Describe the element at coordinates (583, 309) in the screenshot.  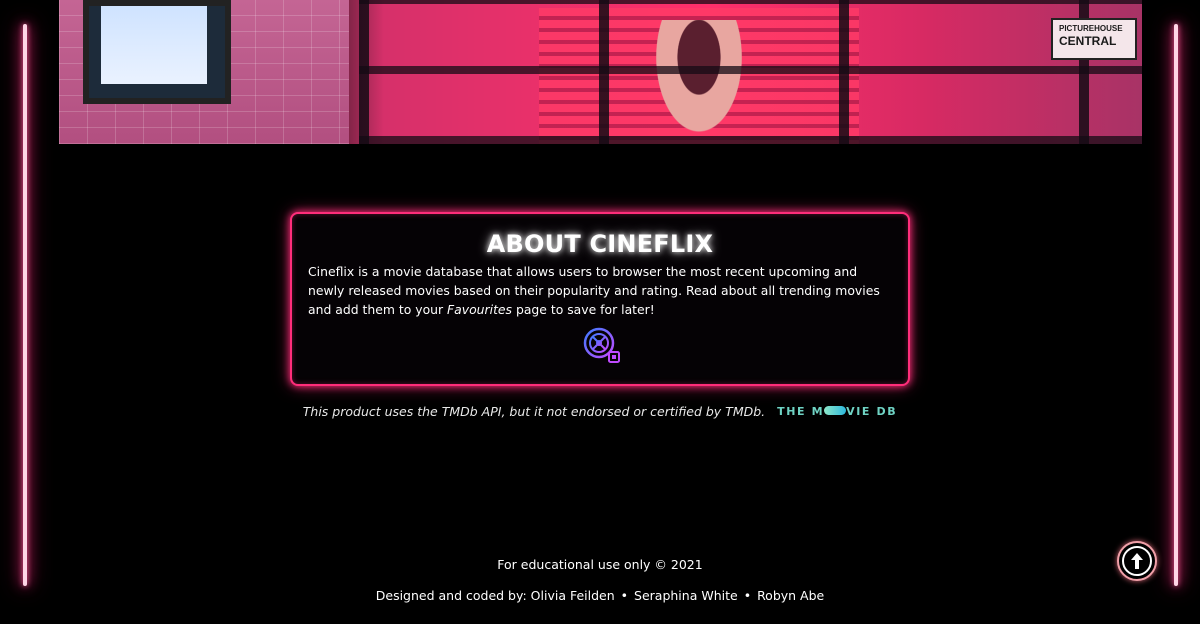
I see `about-text-part2: page to save for later!` at that location.